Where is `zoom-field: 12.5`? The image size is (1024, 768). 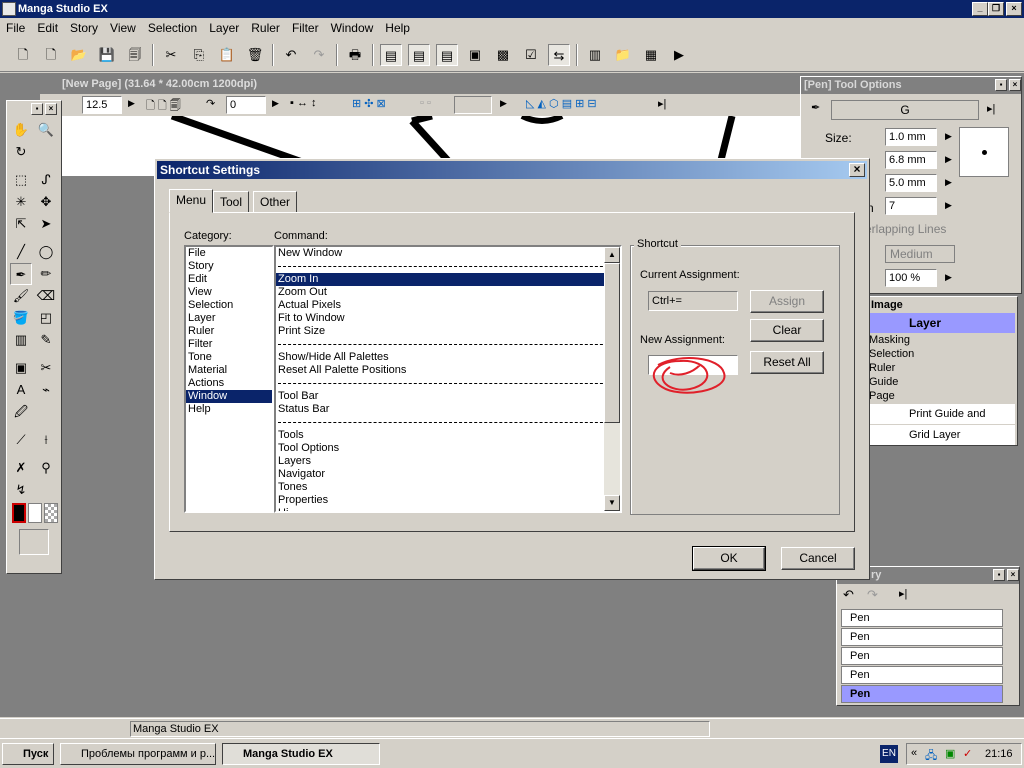
zoom-field: 12.5 is located at coordinates (102, 105).